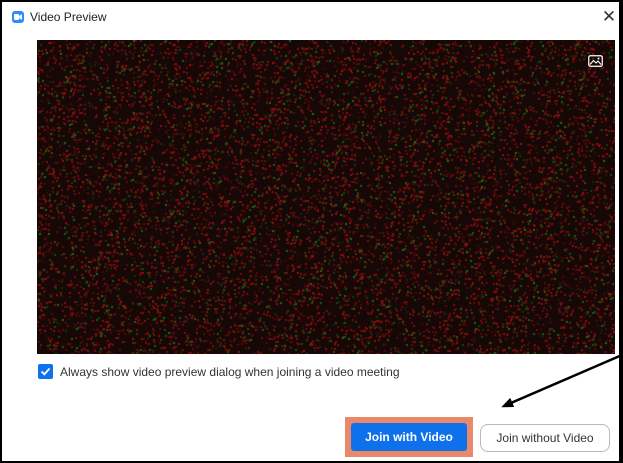 The height and width of the screenshot is (463, 623). I want to click on checkmark-icon, so click(45, 371).